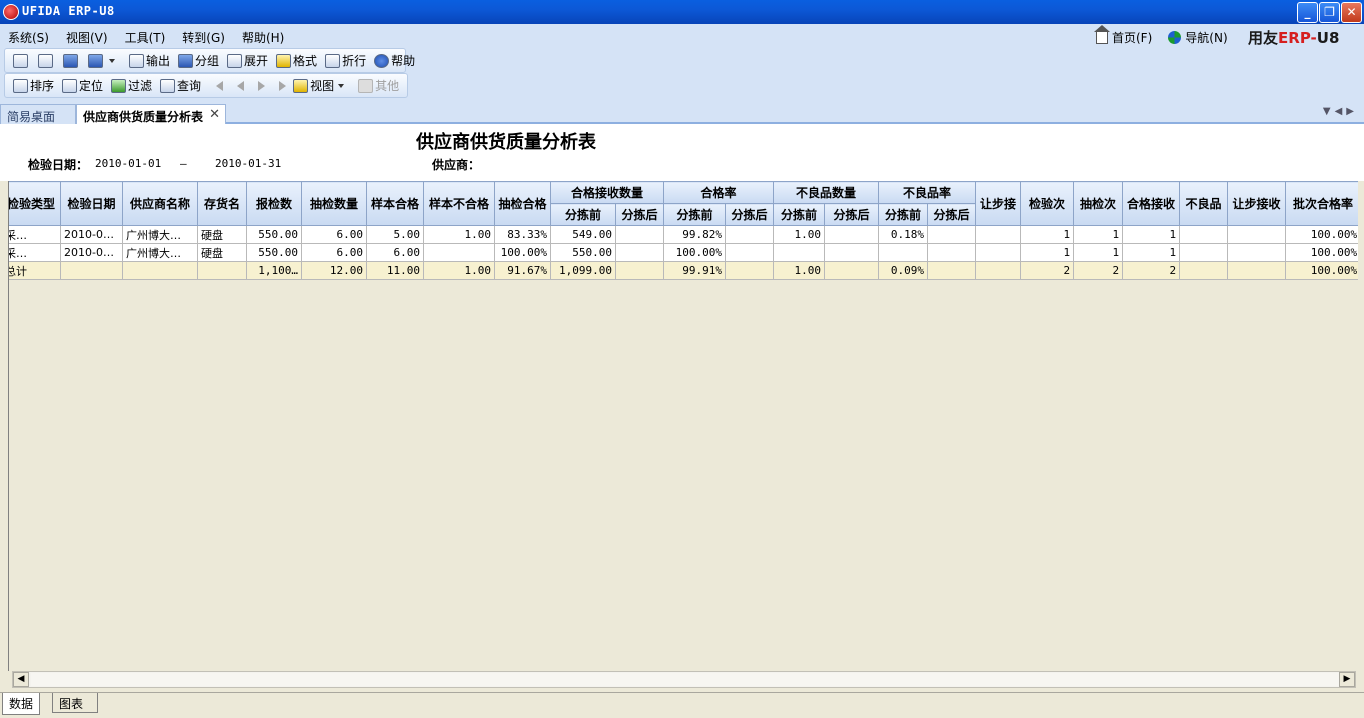 Image resolution: width=1364 pixels, height=718 pixels. What do you see at coordinates (160, 203) in the screenshot?
I see `col-supplier-name: 供应商名称` at bounding box center [160, 203].